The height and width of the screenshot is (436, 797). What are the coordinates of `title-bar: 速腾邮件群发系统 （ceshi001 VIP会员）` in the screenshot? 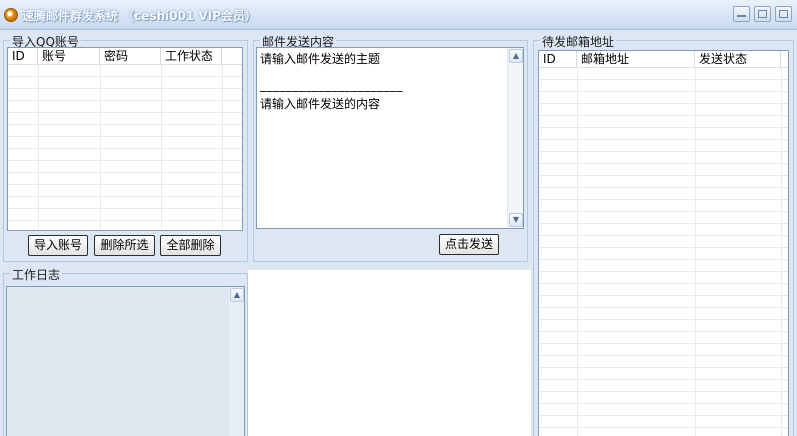 It's located at (398, 15).